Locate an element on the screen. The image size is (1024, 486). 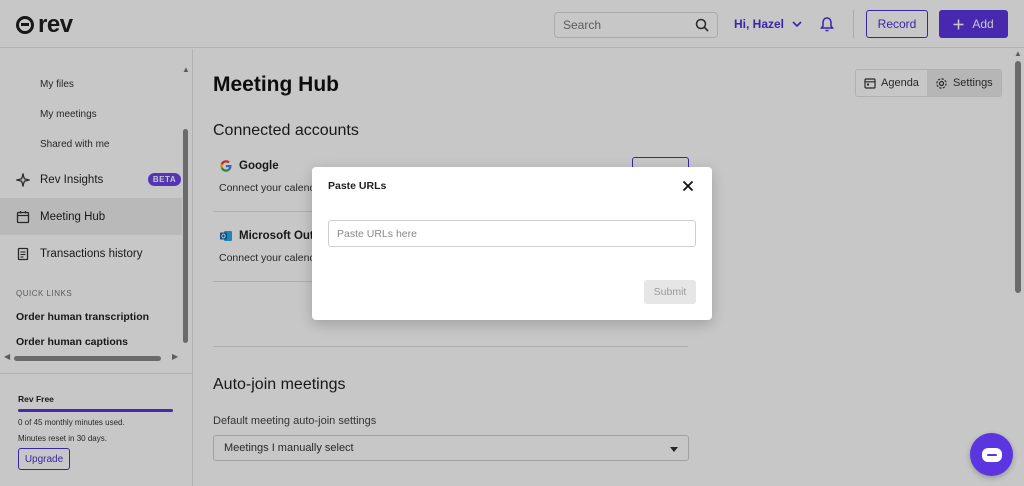
chat-support-button is located at coordinates (991, 454).